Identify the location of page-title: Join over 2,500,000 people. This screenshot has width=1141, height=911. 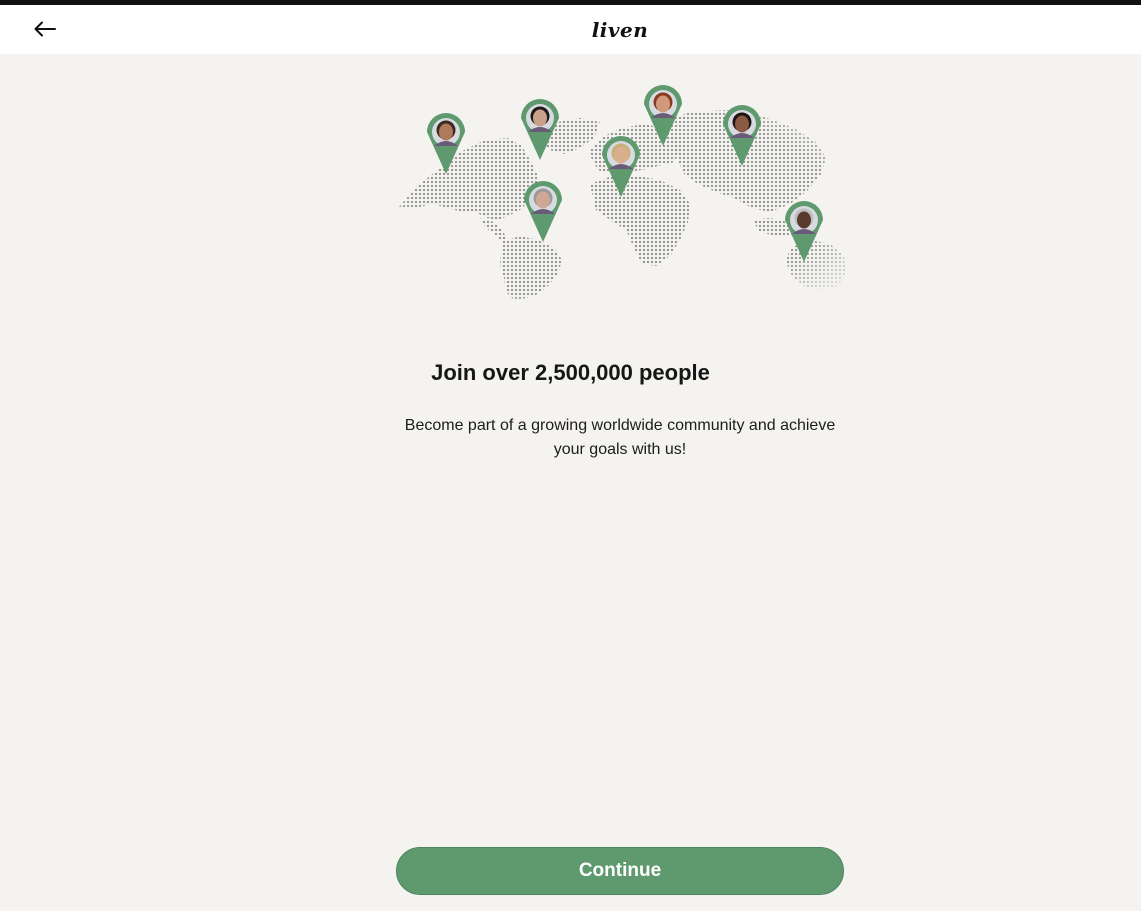
(570, 372).